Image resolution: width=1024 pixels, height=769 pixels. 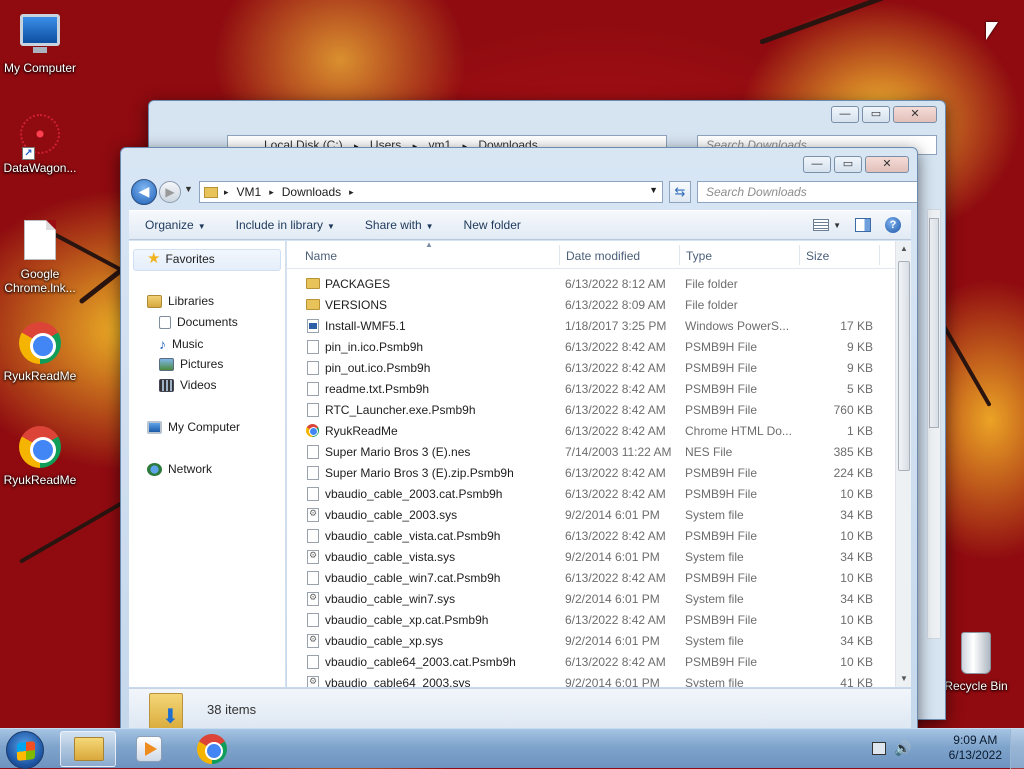 What do you see at coordinates (154, 301) in the screenshot?
I see `libraries-icon` at bounding box center [154, 301].